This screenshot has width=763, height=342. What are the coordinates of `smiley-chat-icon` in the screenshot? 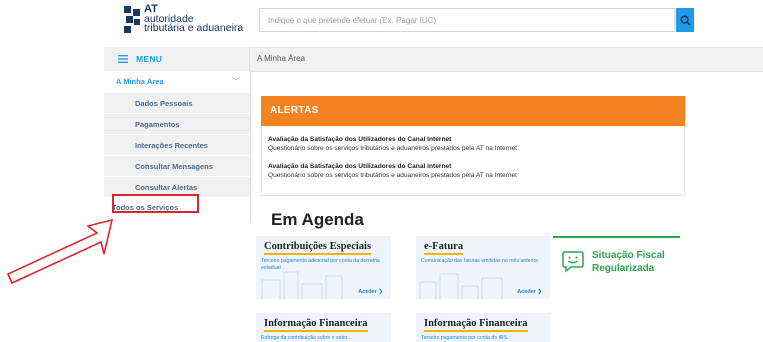 It's located at (573, 262).